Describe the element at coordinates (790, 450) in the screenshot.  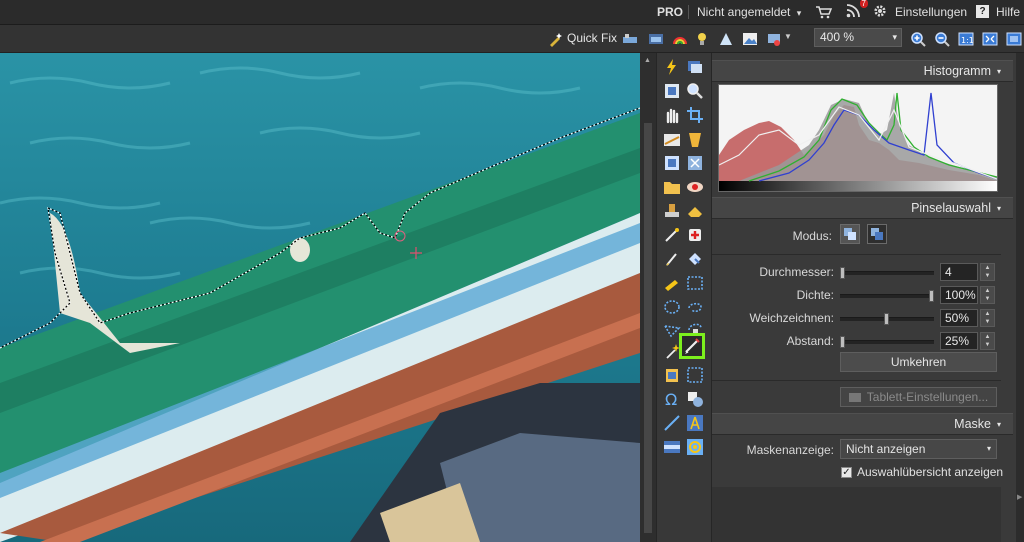
I see `mask-display-label: Maskenanzeige:` at that location.